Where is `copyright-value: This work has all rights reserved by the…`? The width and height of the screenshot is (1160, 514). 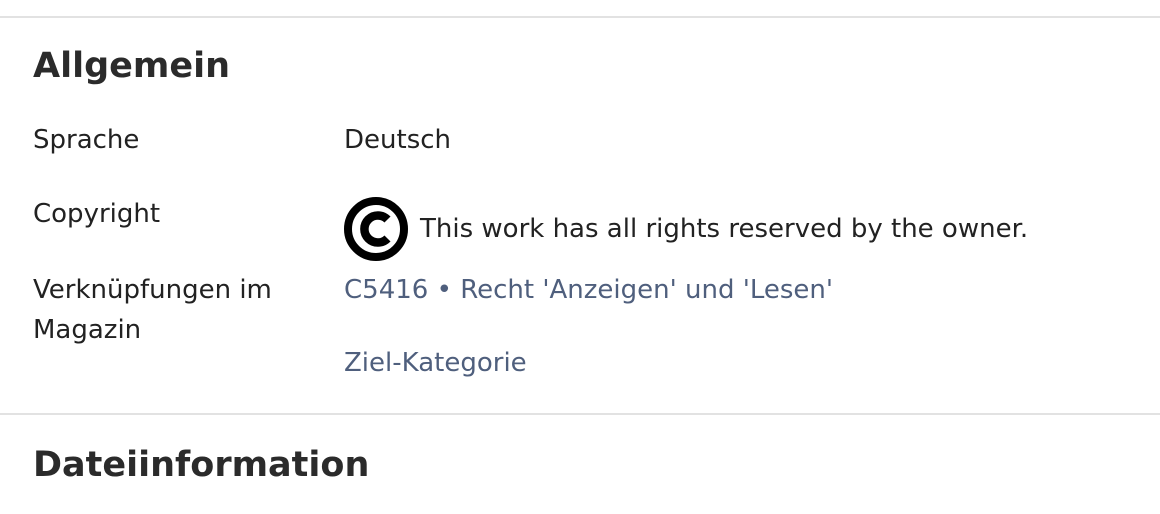 copyright-value: This work has all rights reserved by the… is located at coordinates (686, 229).